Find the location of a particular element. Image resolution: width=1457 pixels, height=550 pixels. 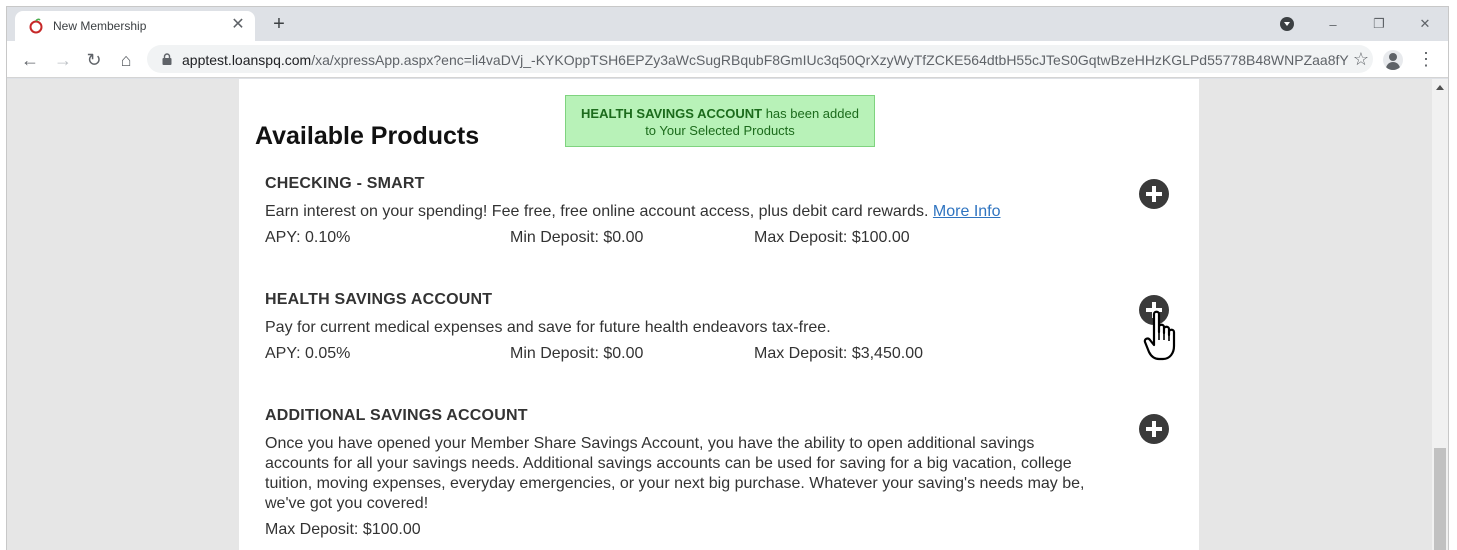

add-product-button-checking is located at coordinates (1154, 194).